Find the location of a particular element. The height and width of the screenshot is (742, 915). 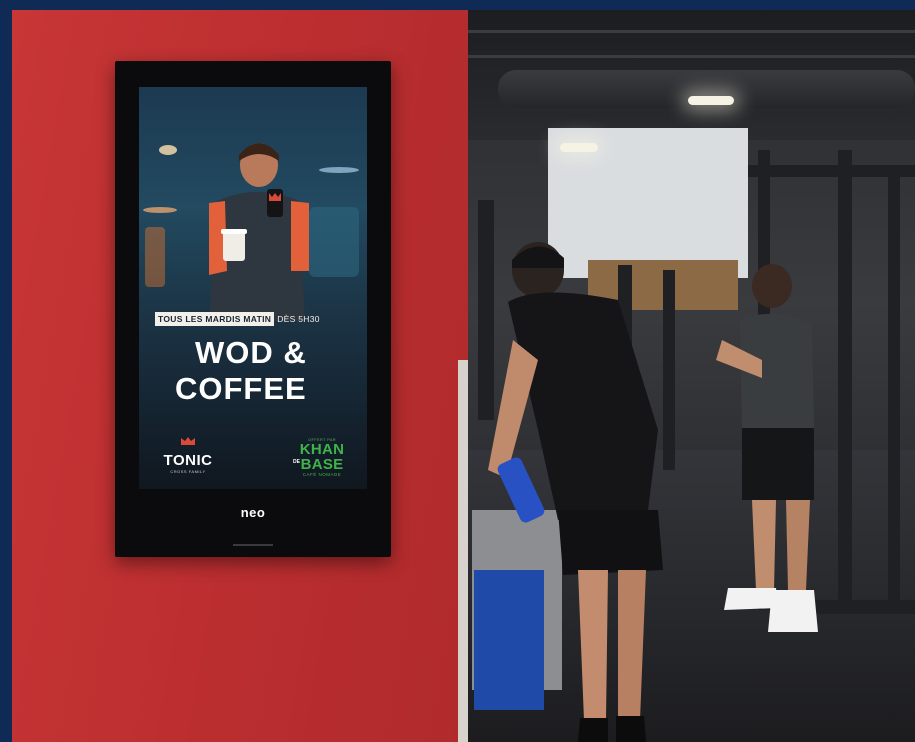

headline-line2: COFFEE is located at coordinates (241, 388).